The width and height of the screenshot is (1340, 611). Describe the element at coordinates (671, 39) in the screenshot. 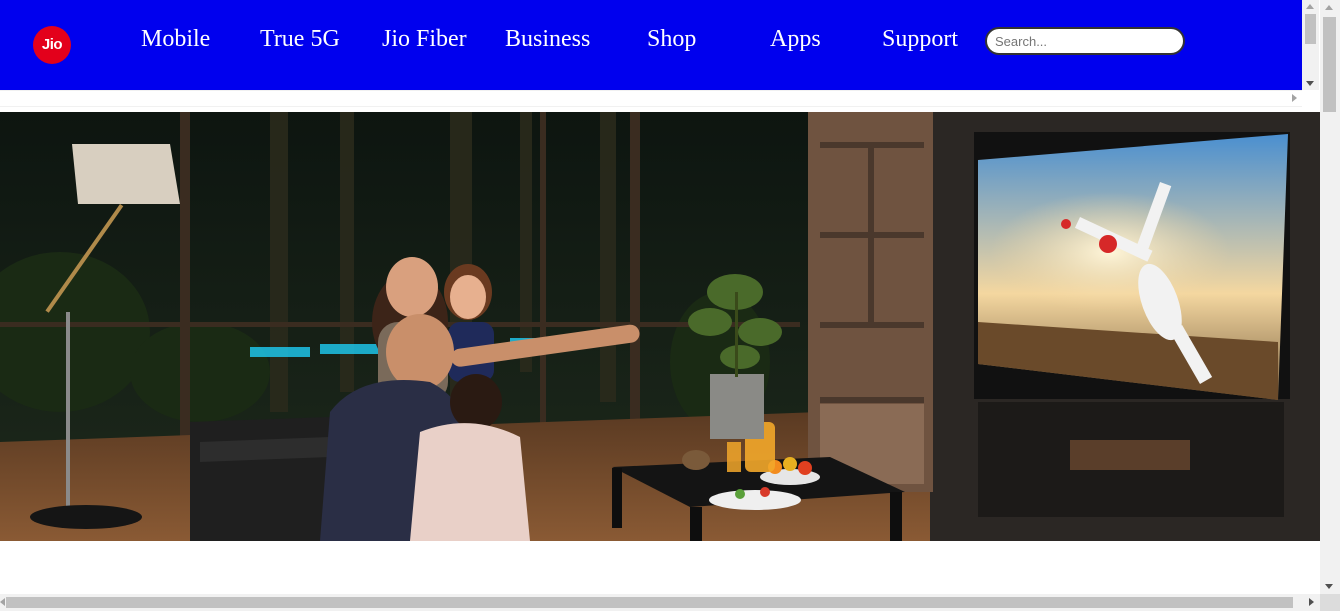

I see `nav-item-shop: Shop` at that location.